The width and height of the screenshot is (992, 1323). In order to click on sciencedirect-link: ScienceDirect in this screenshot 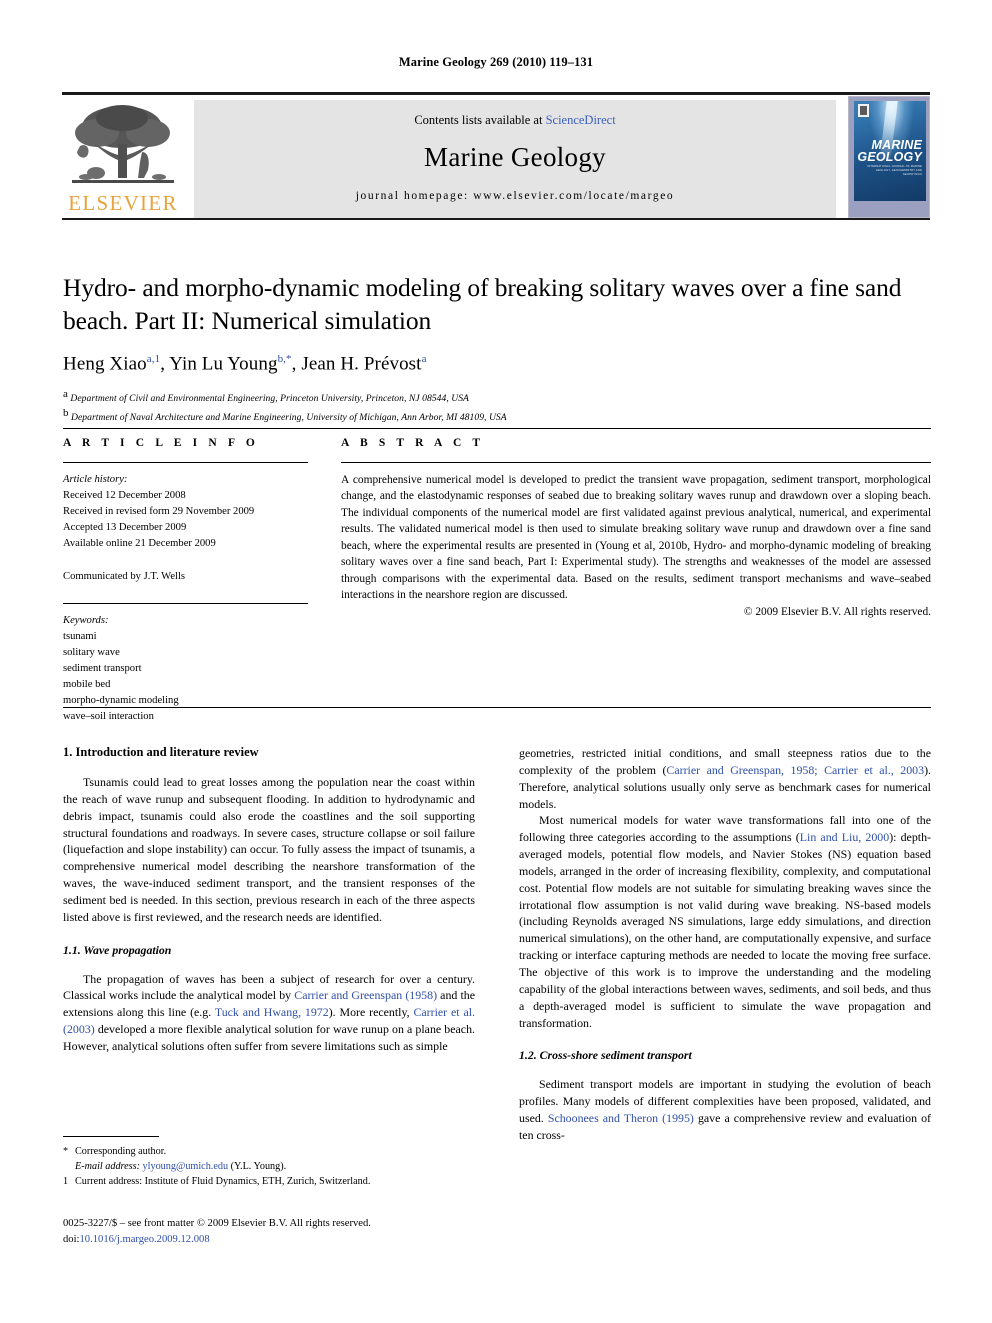, I will do `click(581, 120)`.